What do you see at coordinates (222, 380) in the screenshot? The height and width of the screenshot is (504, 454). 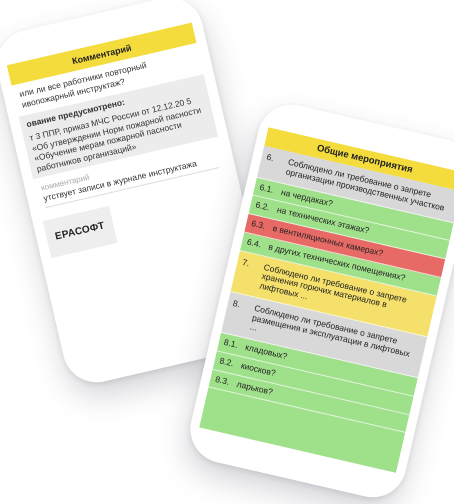 I see `checklist-item-number: 8.3.` at bounding box center [222, 380].